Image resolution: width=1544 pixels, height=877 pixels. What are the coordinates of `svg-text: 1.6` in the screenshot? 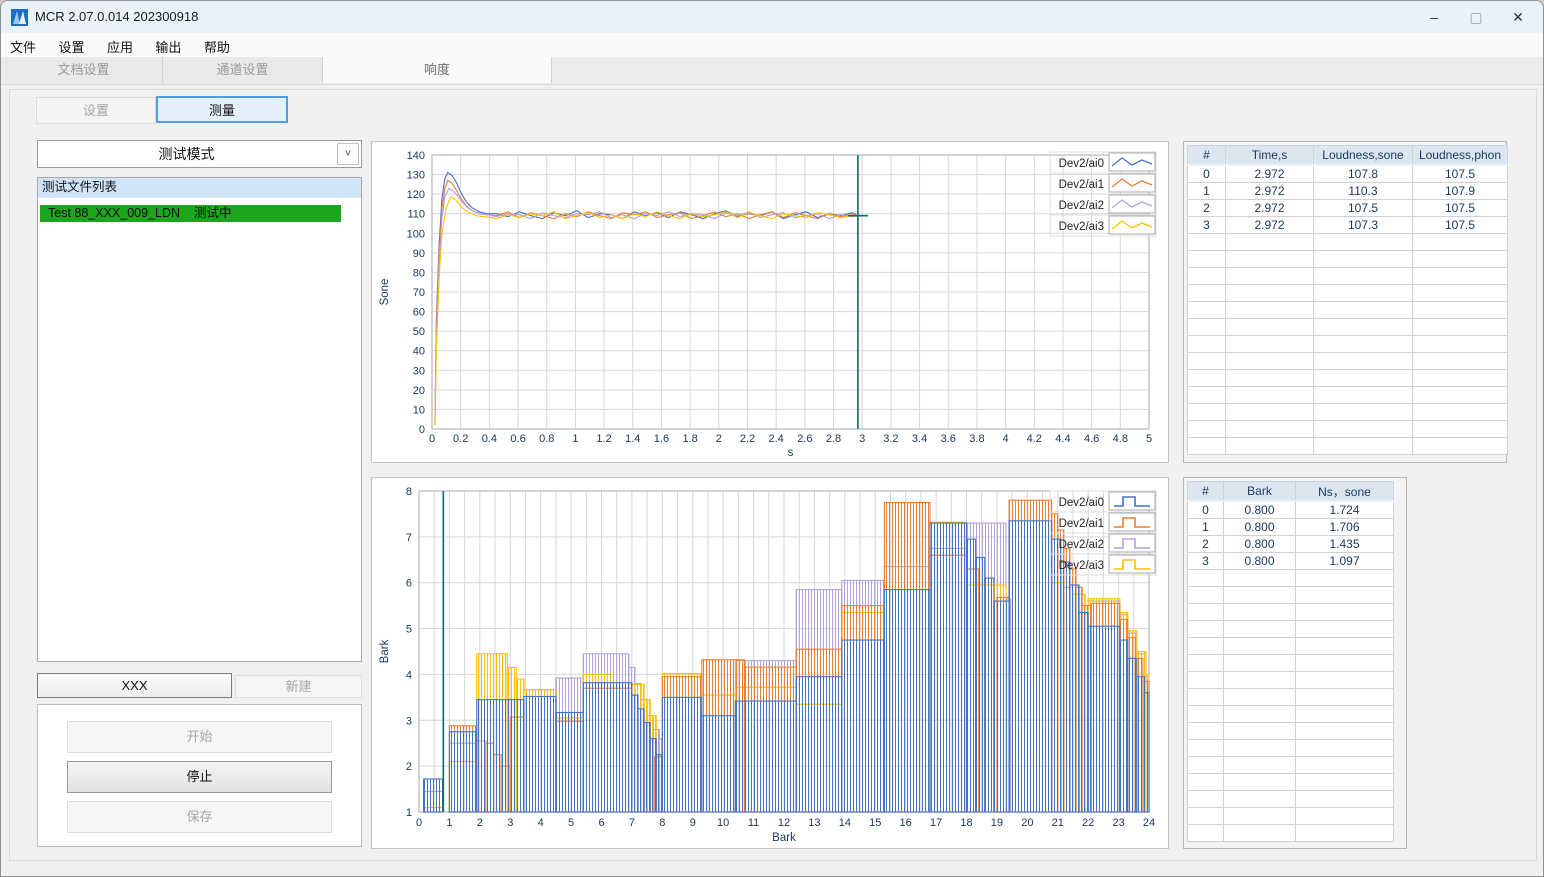 It's located at (661, 439).